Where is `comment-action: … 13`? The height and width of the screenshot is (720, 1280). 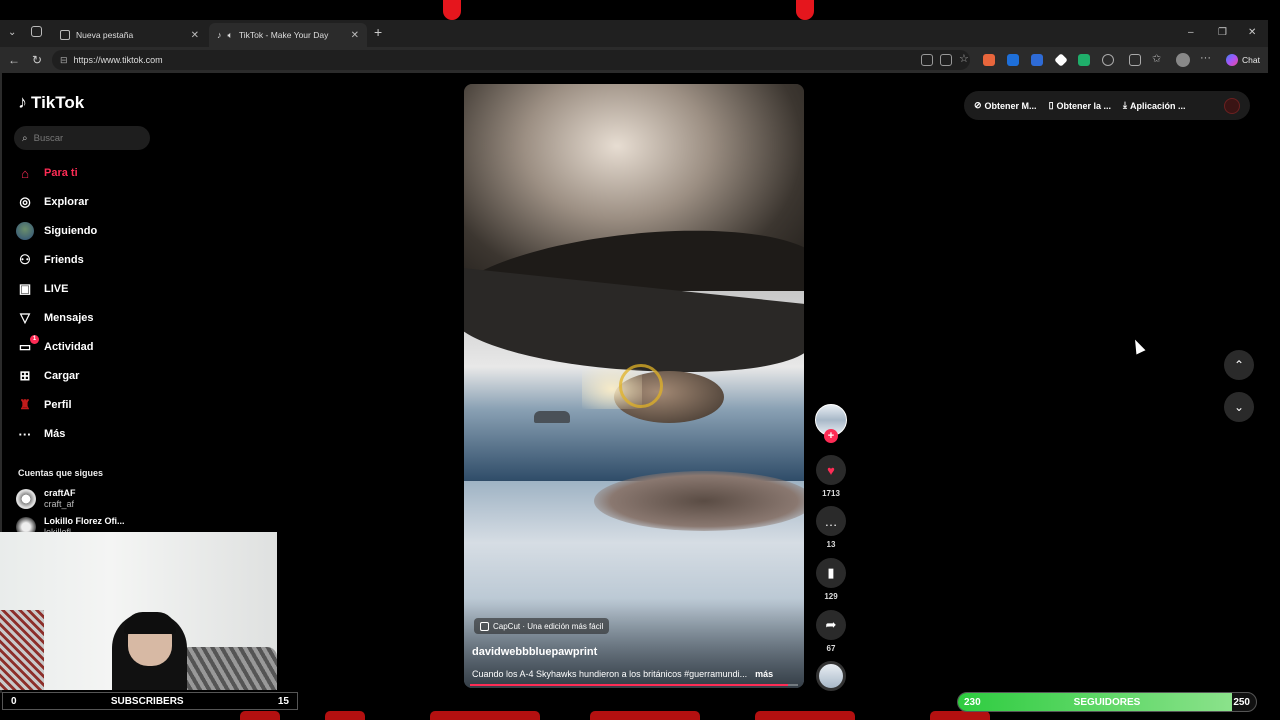
comment-action: … 13 is located at coordinates (831, 527).